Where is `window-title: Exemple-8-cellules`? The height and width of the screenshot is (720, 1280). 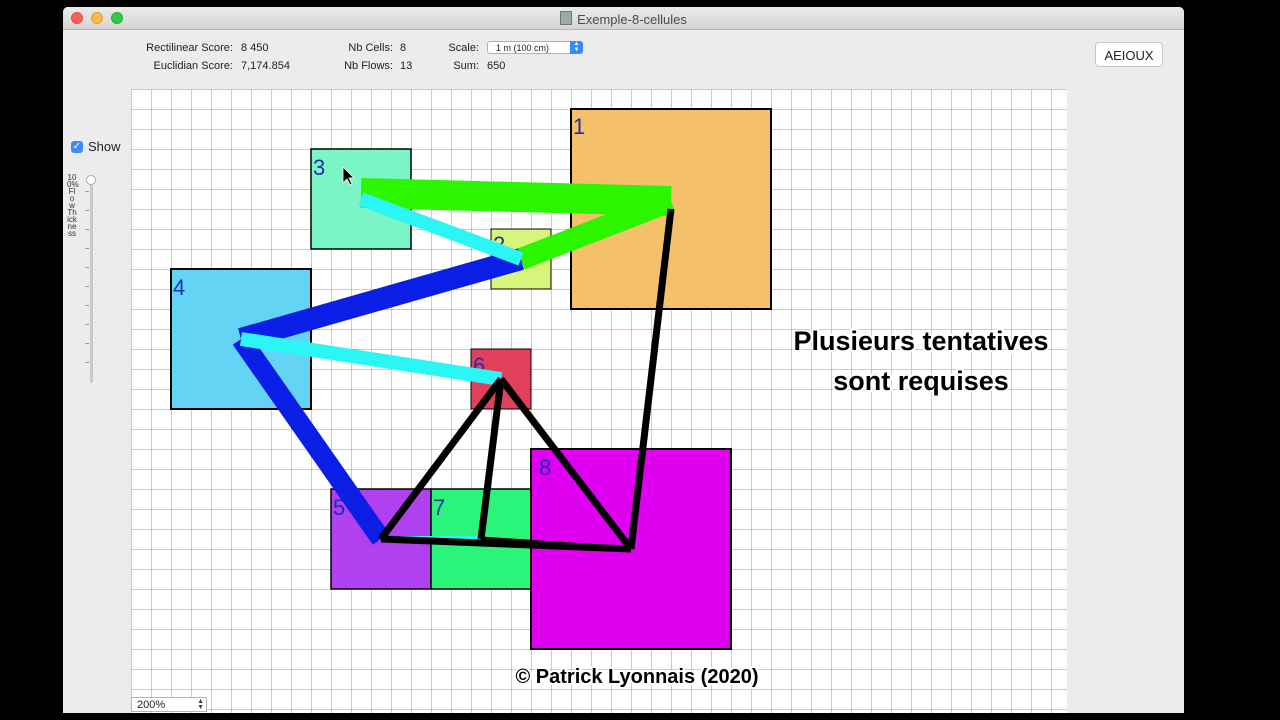
window-title: Exemple-8-cellules is located at coordinates (623, 19).